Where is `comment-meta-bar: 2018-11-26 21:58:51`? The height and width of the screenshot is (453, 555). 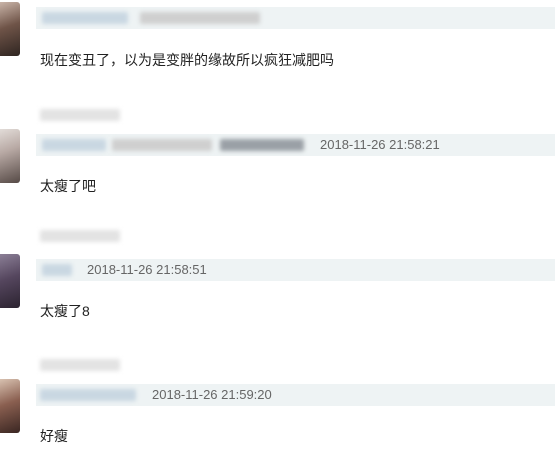 comment-meta-bar: 2018-11-26 21:58:51 is located at coordinates (295, 270).